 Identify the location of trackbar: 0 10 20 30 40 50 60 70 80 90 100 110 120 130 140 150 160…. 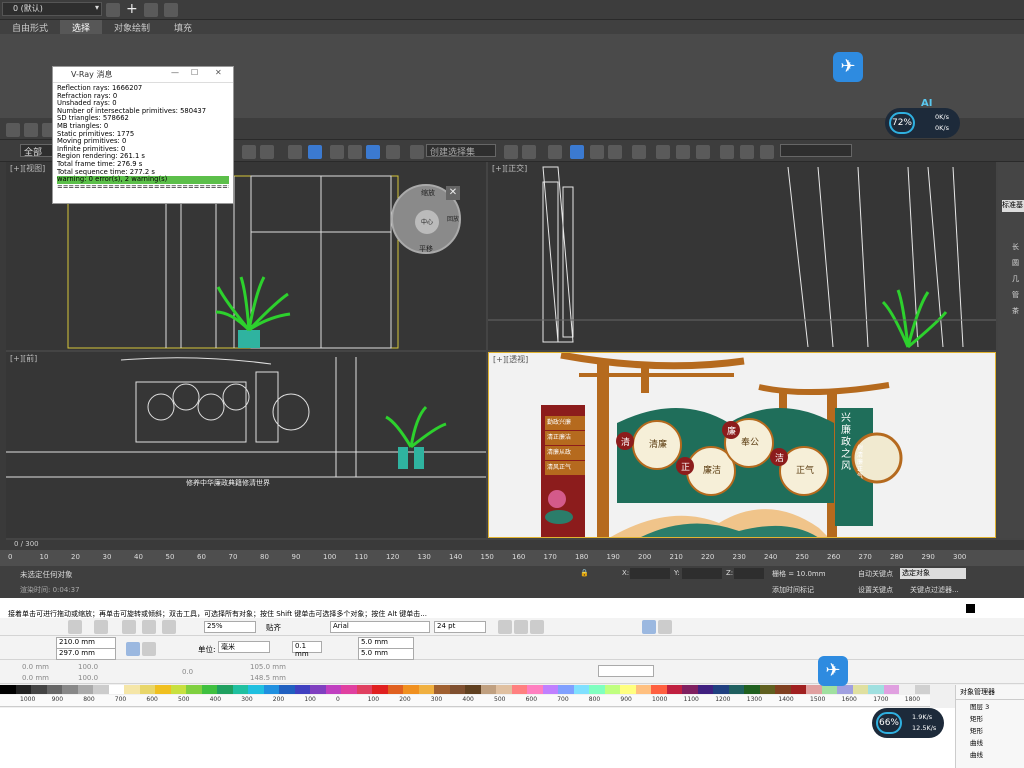
(512, 558).